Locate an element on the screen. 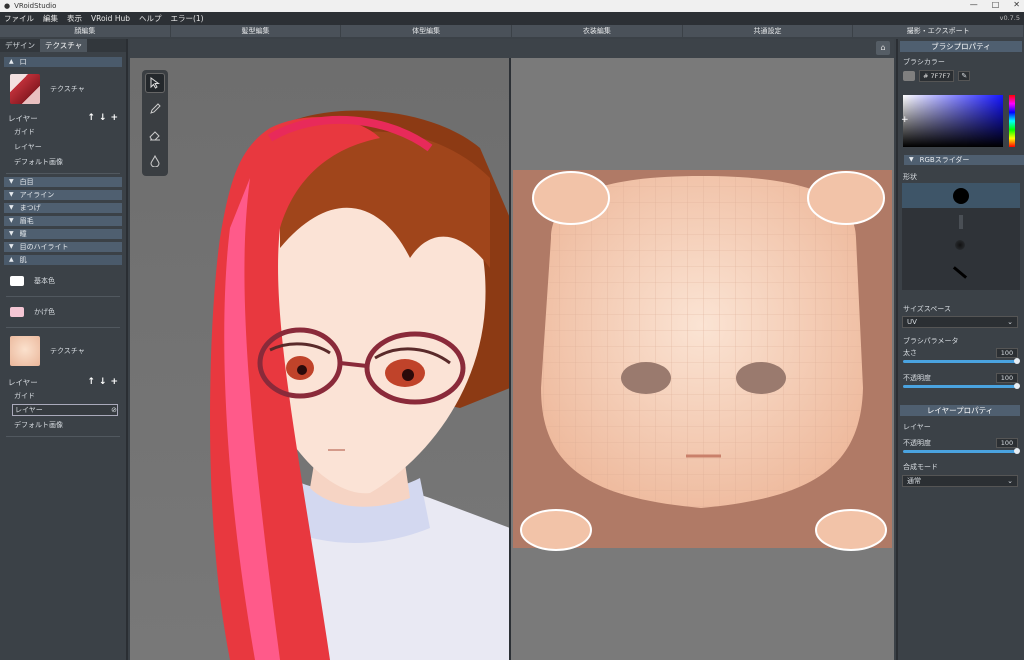 The image size is (1024, 660). brush-shape-slash-icon is located at coordinates (960, 272).